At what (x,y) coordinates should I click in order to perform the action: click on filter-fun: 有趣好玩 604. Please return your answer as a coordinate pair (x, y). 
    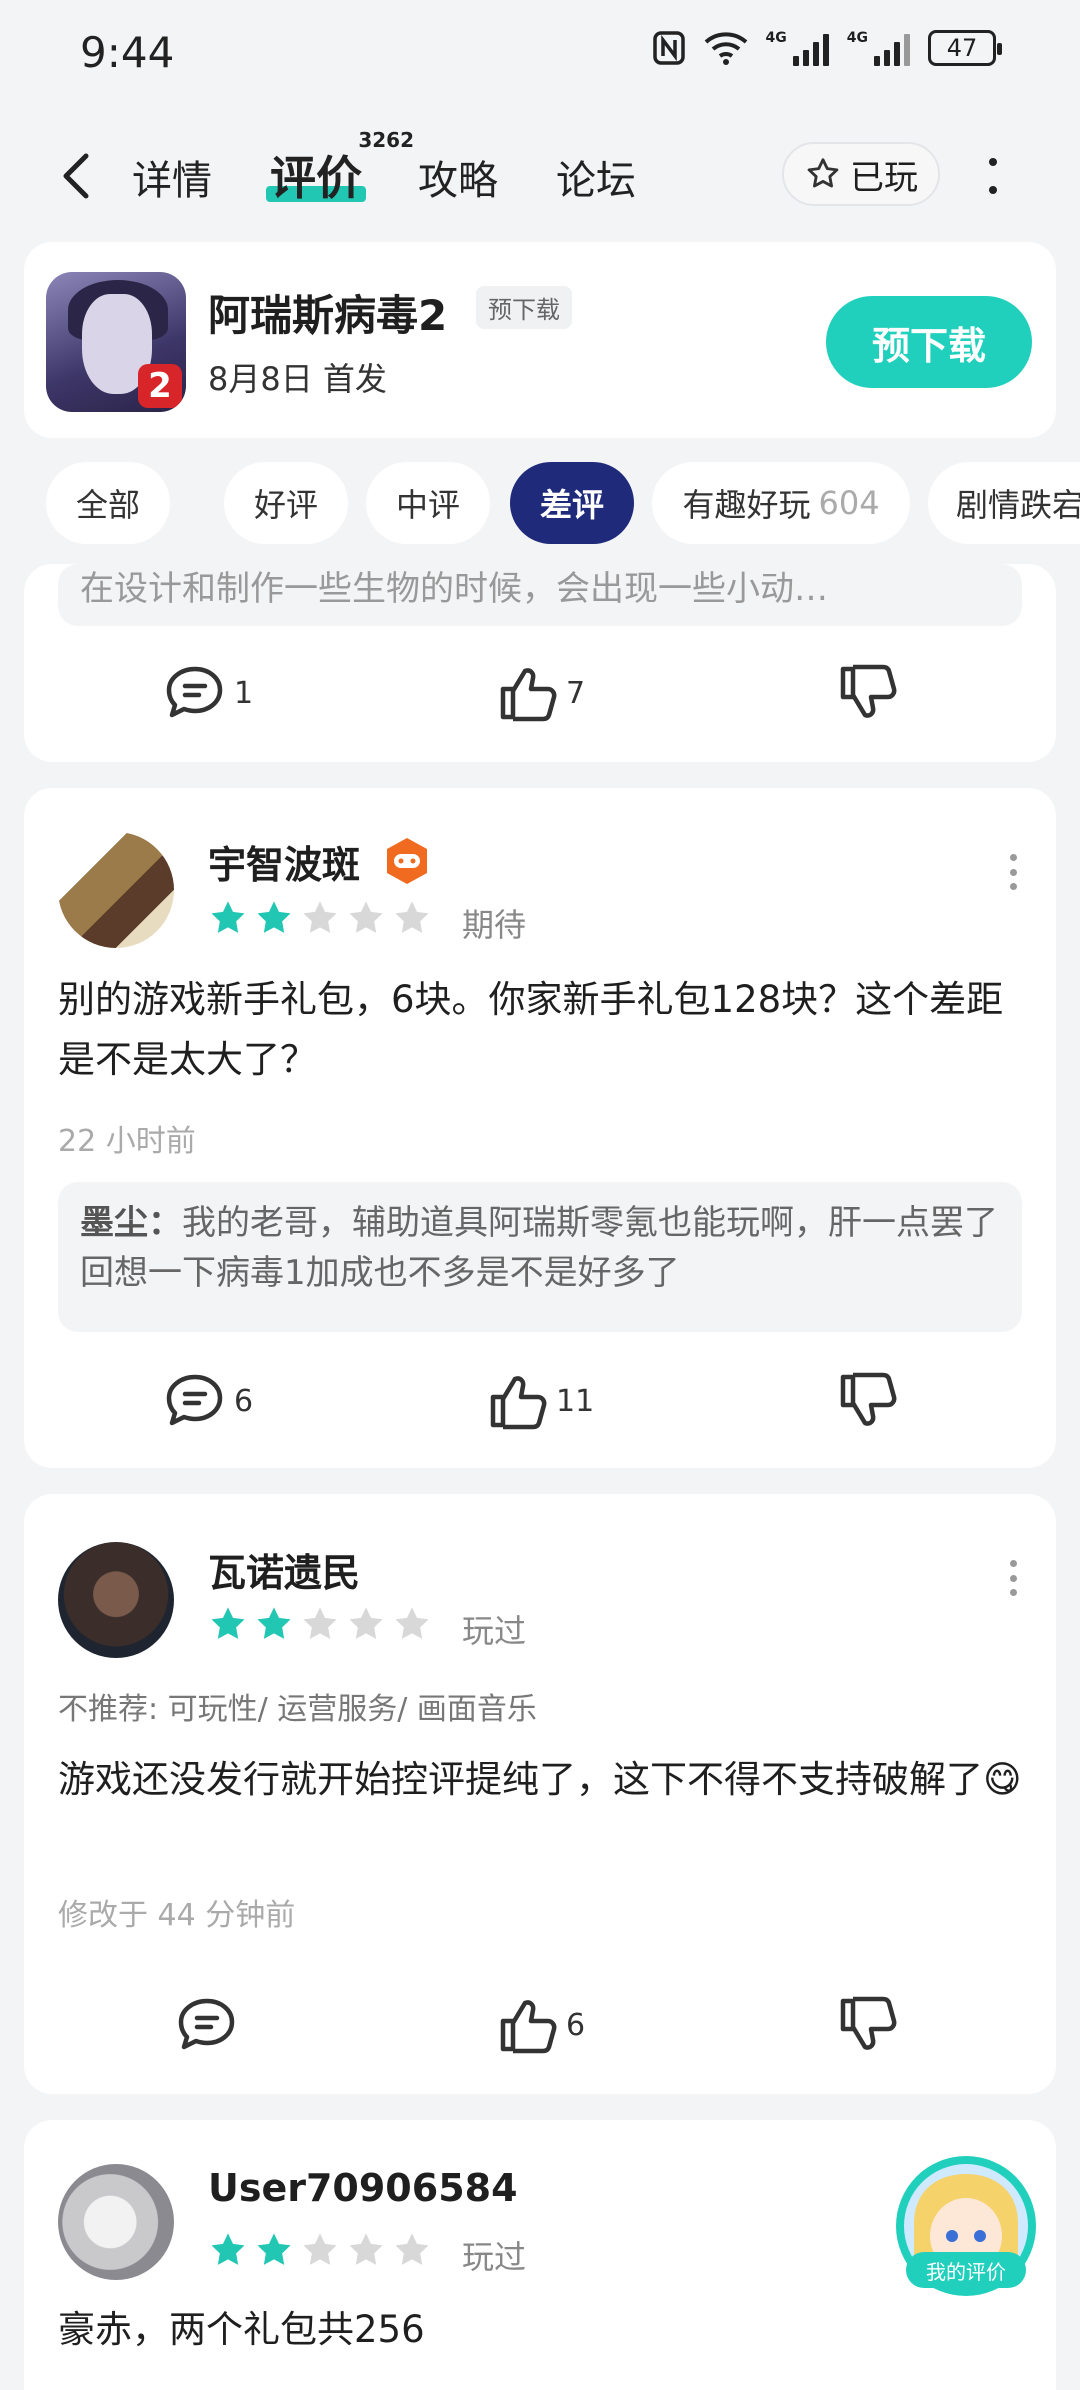
    Looking at the image, I should click on (781, 503).